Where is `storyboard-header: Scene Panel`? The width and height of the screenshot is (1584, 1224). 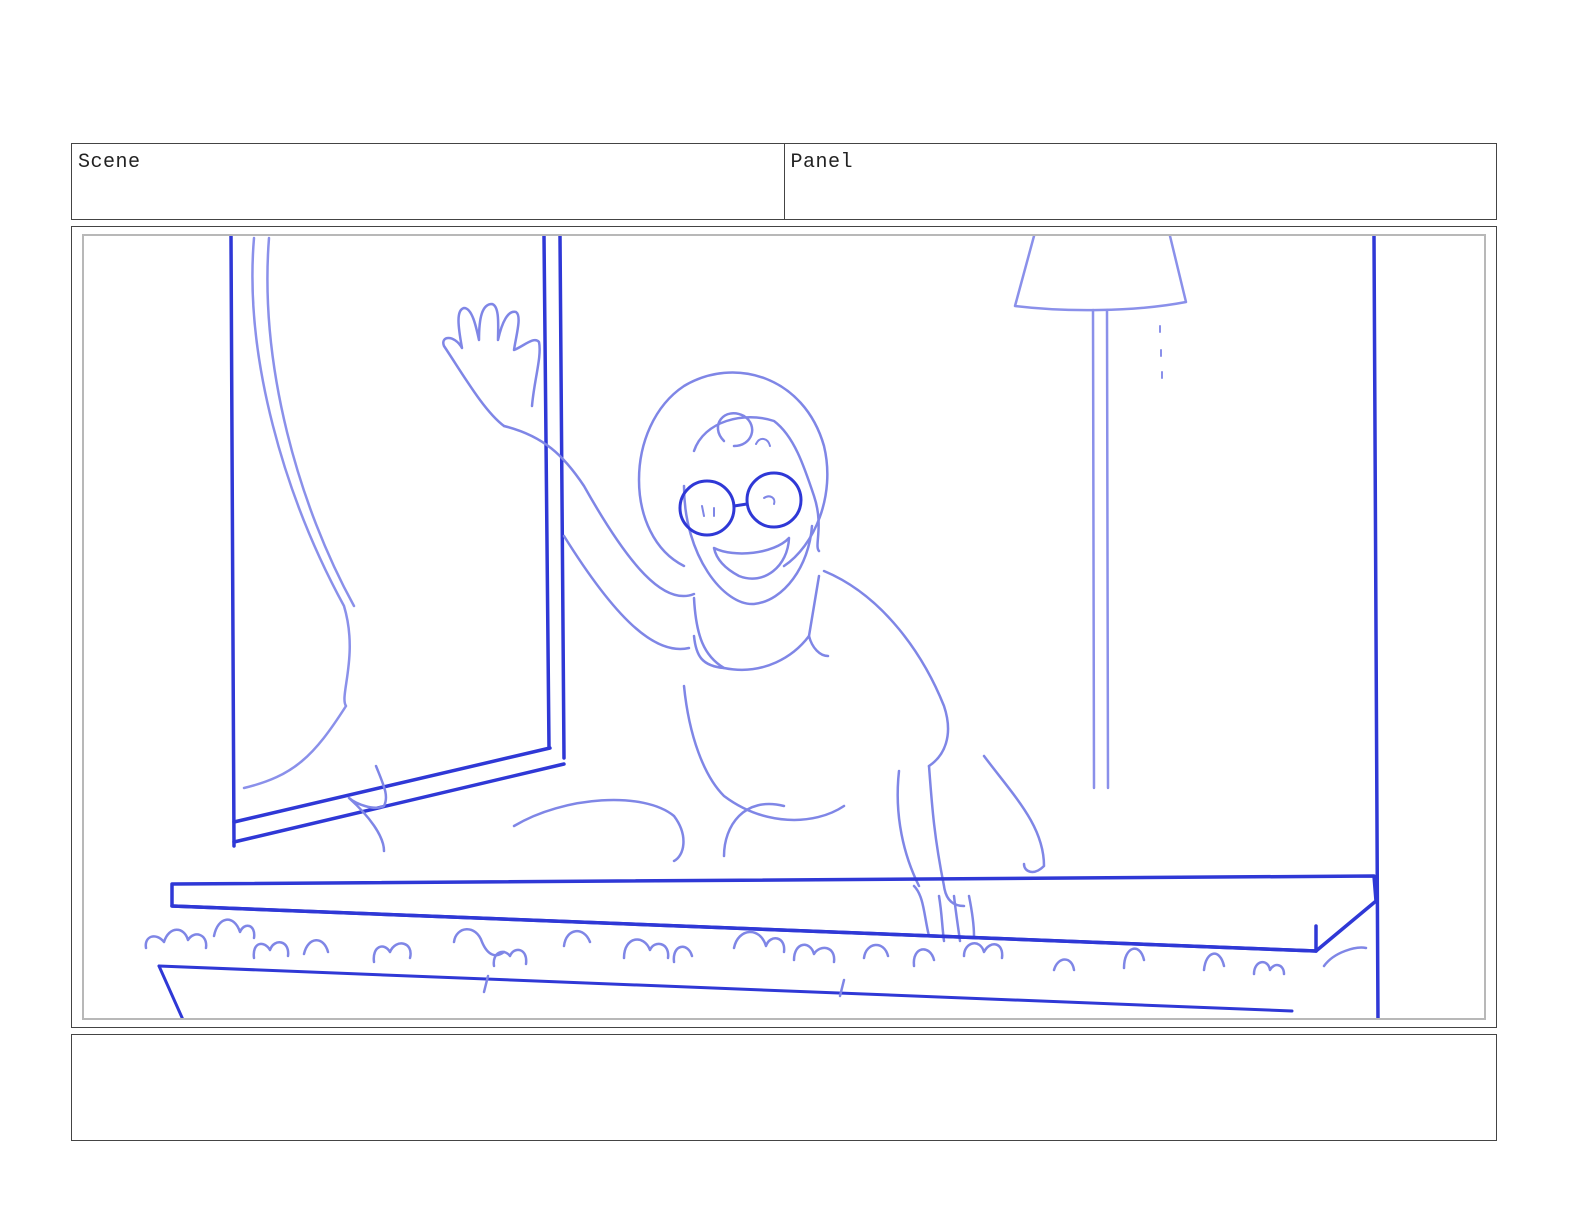
storyboard-header: Scene Panel is located at coordinates (784, 181).